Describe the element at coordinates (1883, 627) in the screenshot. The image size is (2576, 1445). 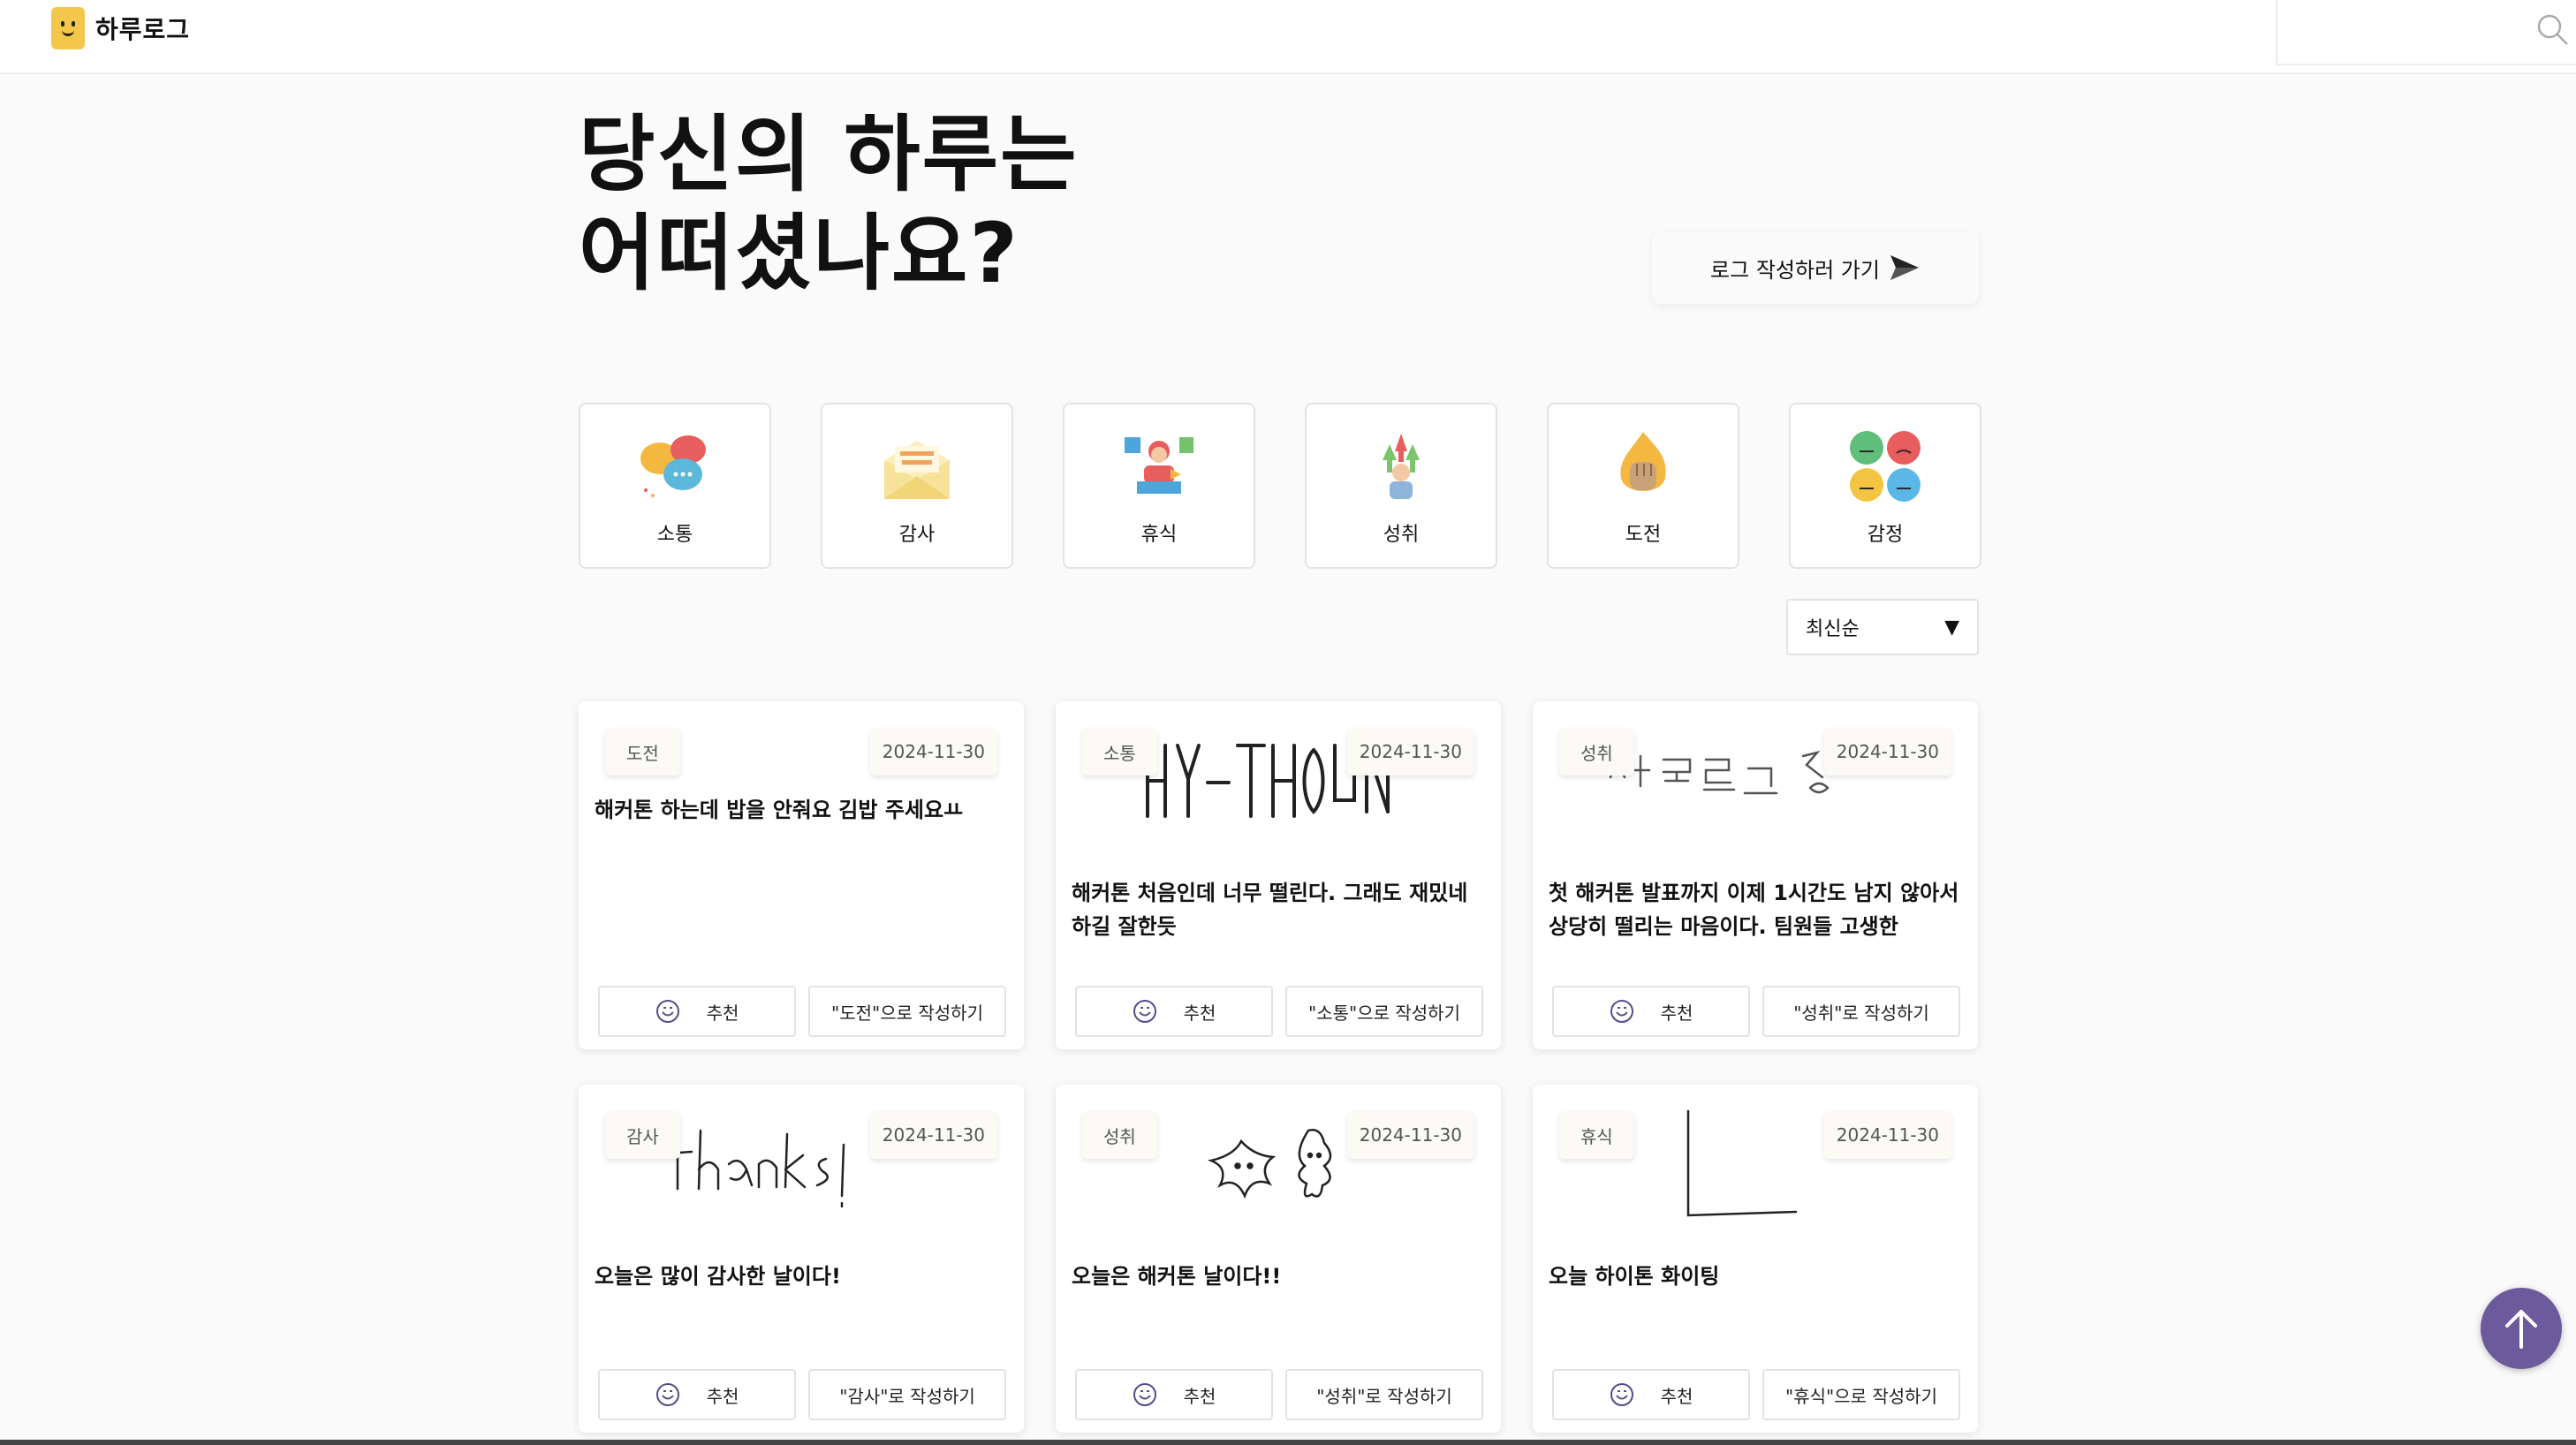
I see `sort-select: 최신순 ▼` at that location.